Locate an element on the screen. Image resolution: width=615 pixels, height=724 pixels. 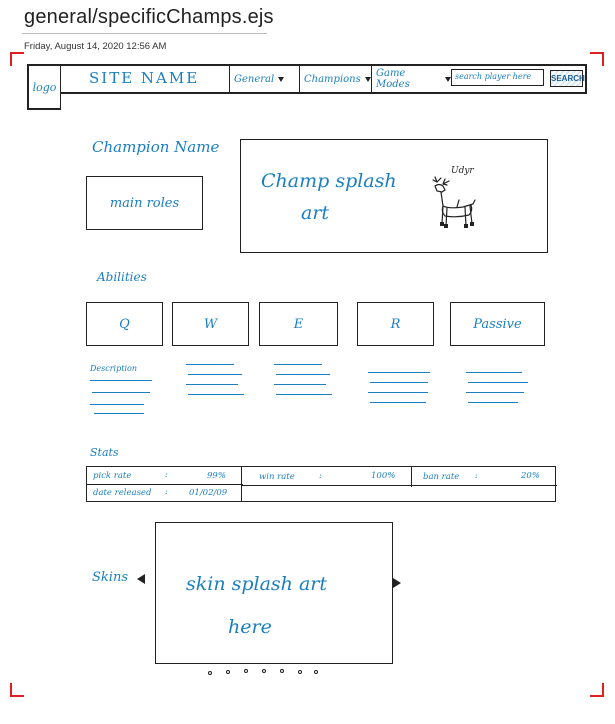
ability-q: Q is located at coordinates (124, 324).